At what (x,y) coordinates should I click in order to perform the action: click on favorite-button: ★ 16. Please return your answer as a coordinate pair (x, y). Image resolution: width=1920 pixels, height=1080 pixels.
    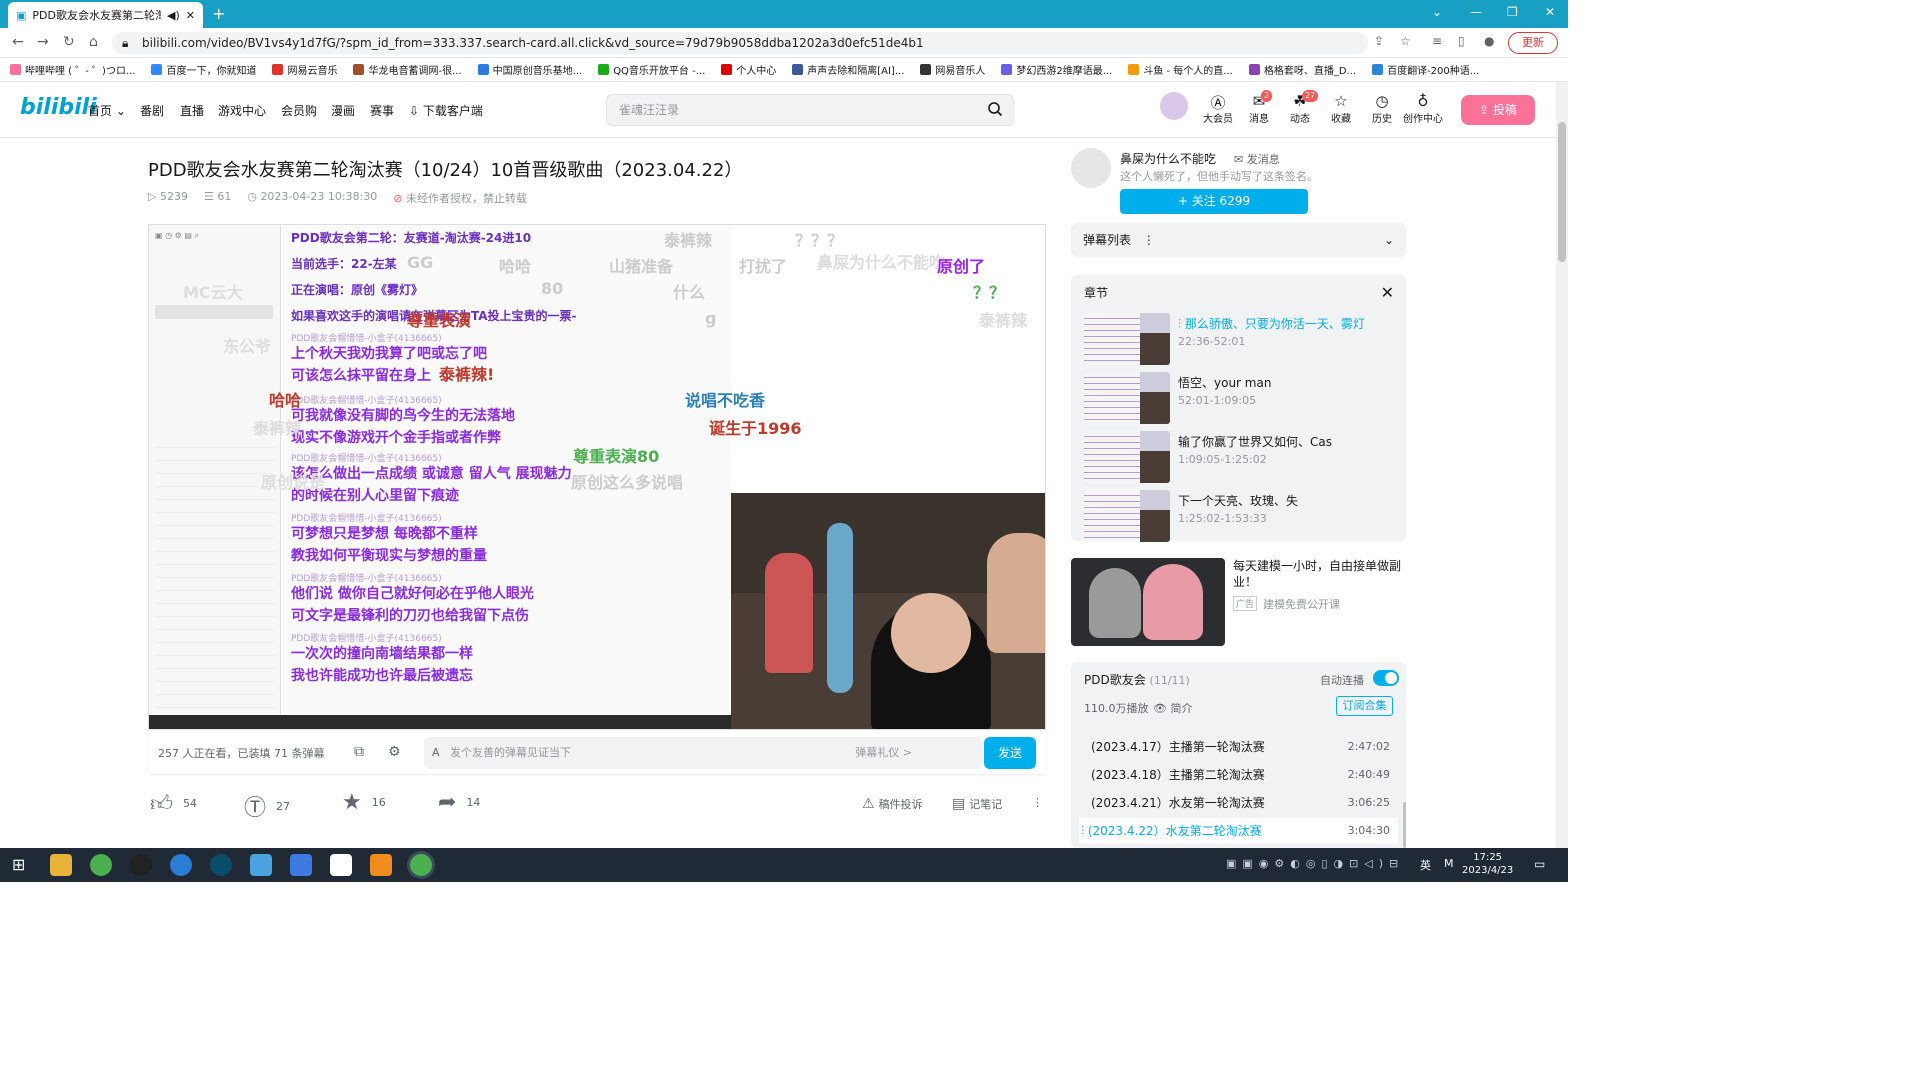
    Looking at the image, I should click on (364, 802).